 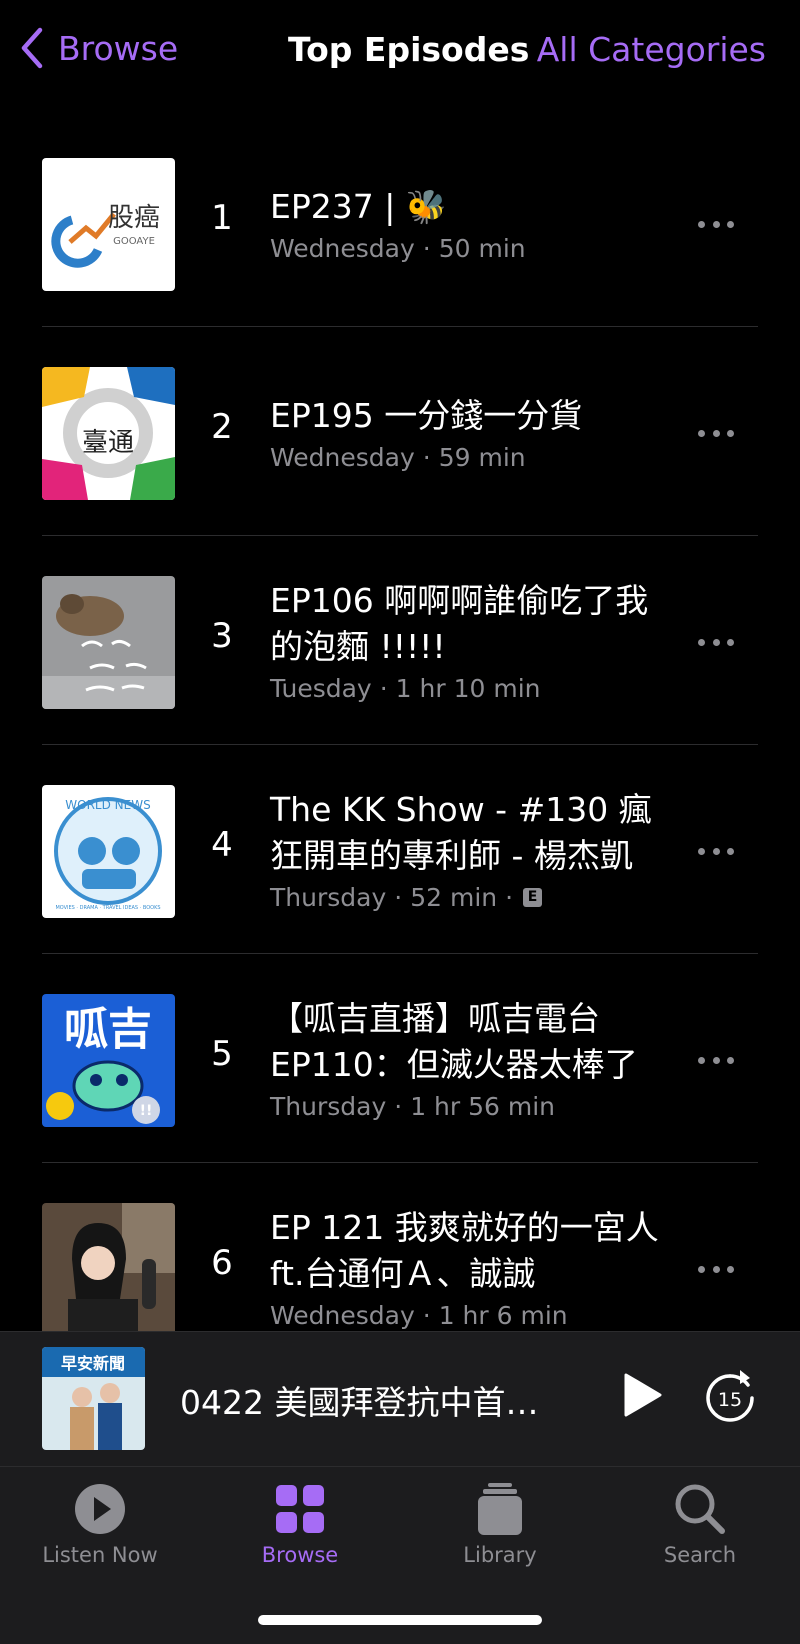 What do you see at coordinates (475, 223) in the screenshot?
I see `episode-text: EP237 | 🐝 Wednesday · 50 min` at bounding box center [475, 223].